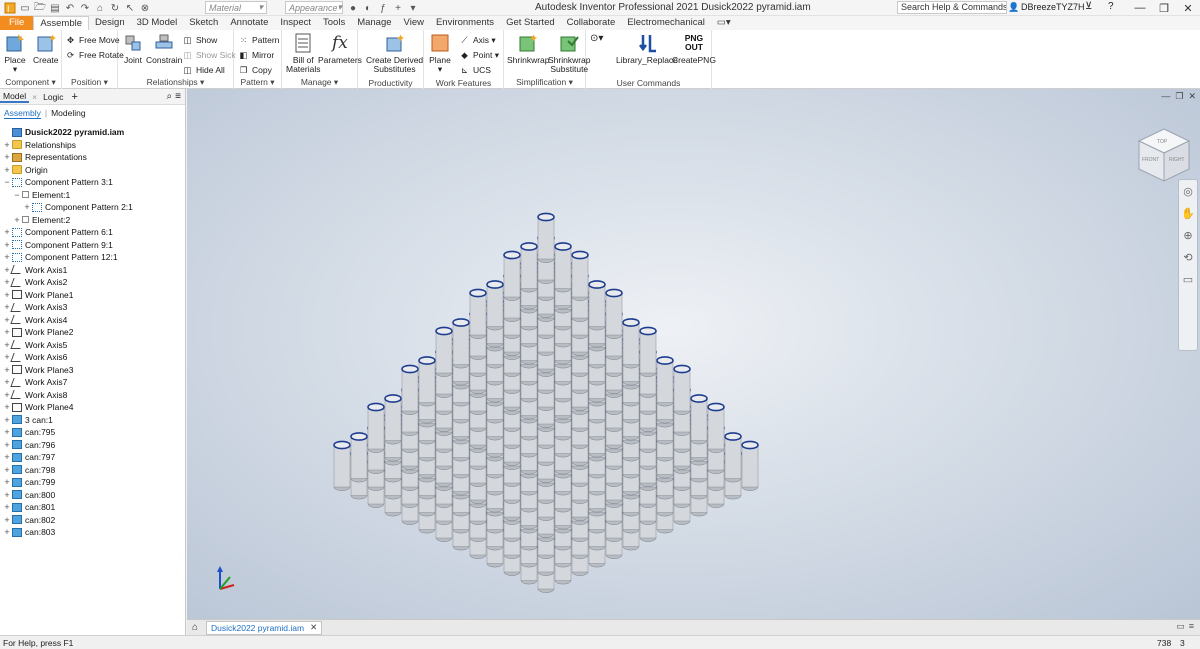  Describe the element at coordinates (46, 48) in the screenshot. I see `create-button: ✦ Create` at that location.